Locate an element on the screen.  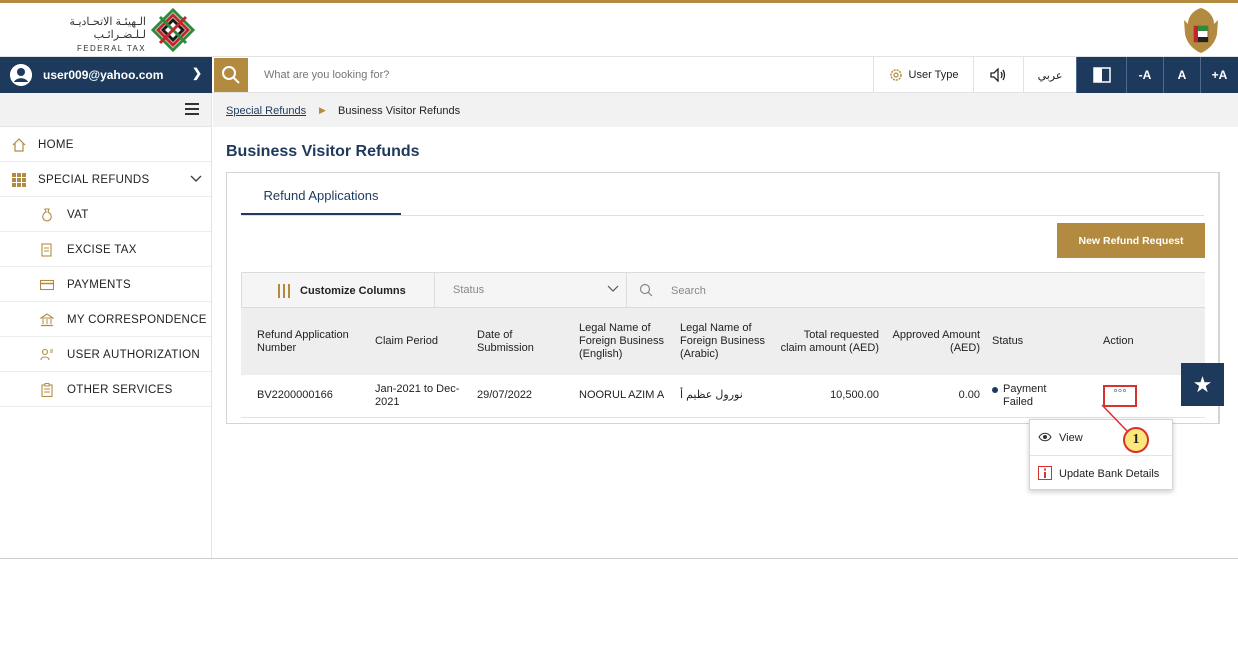
top-navbar: user009@yahoo.com ❯ User Type عربي -A is located at coordinates (619, 75).